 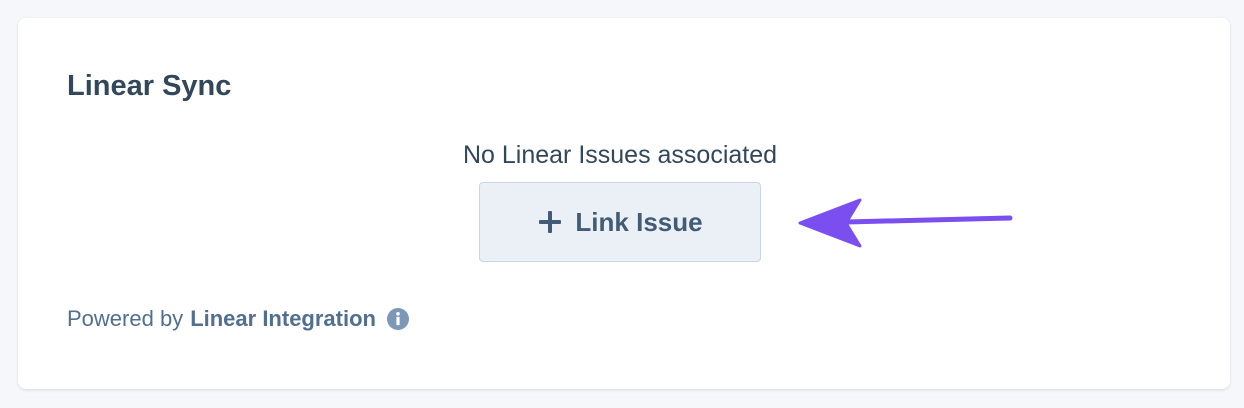 What do you see at coordinates (639, 221) in the screenshot?
I see `link-issue-label: Link Issue` at bounding box center [639, 221].